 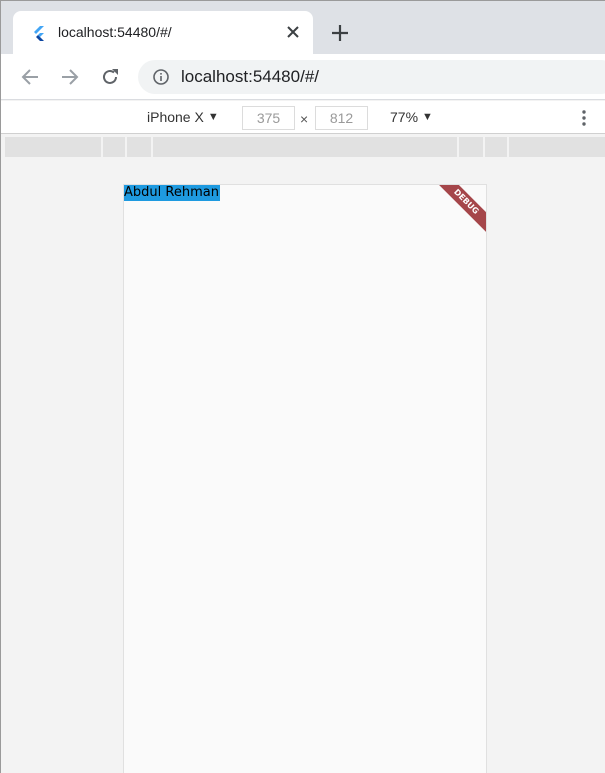 I want to click on reload-icon, so click(x=110, y=77).